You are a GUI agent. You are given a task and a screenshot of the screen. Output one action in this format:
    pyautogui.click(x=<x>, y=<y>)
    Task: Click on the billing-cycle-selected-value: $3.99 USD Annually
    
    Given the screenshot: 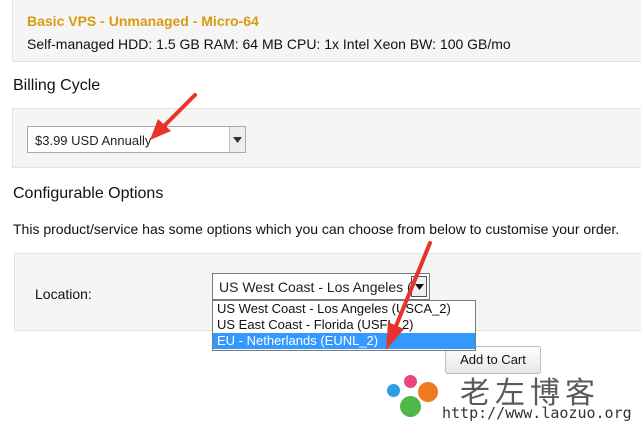 What is the action you would take?
    pyautogui.click(x=93, y=140)
    